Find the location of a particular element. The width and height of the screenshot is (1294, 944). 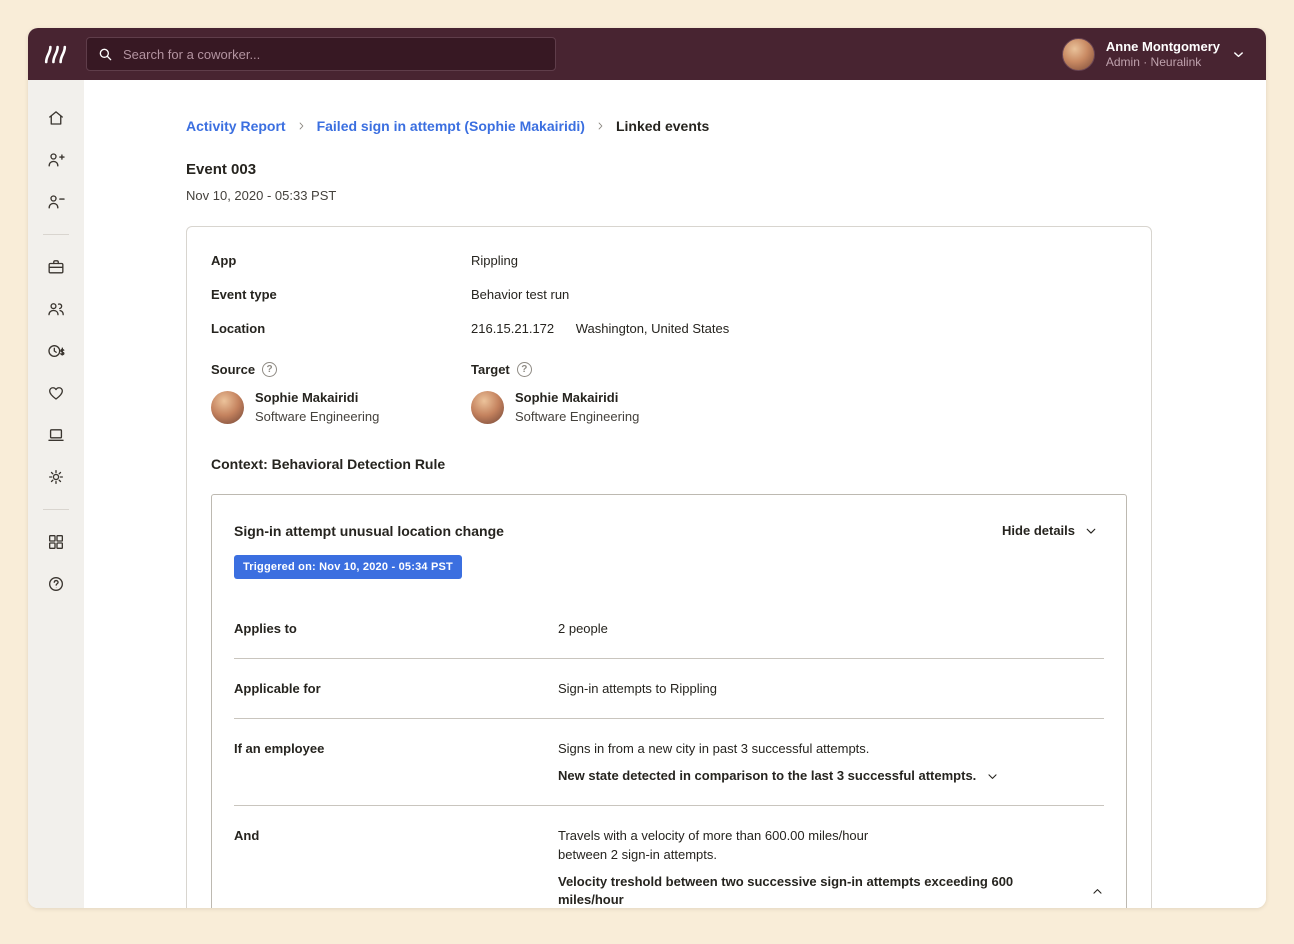

rule-row-label: And is located at coordinates (247, 835).